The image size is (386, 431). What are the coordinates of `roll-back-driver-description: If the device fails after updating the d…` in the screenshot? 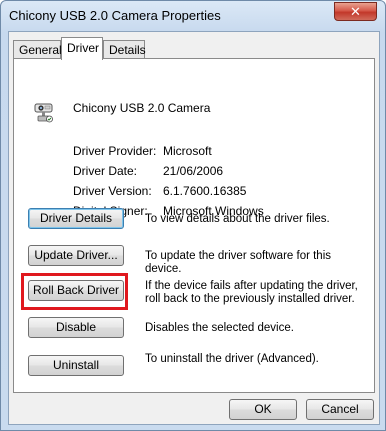 It's located at (251, 292).